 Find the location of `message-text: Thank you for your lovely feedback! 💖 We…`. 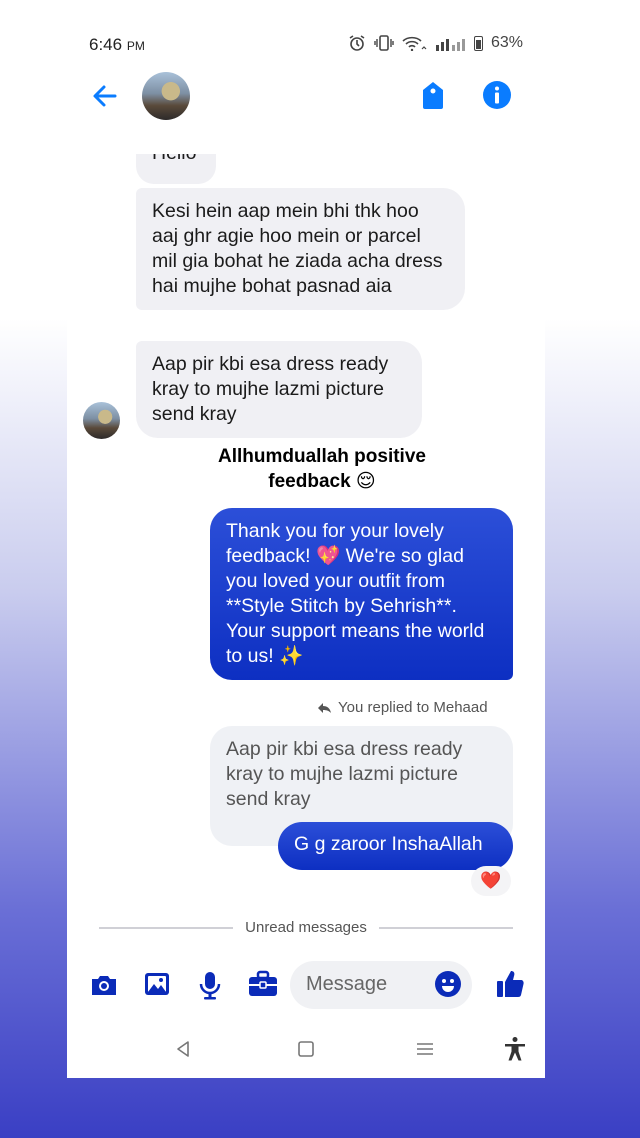

message-text: Thank you for your lovely feedback! 💖 We… is located at coordinates (355, 593).